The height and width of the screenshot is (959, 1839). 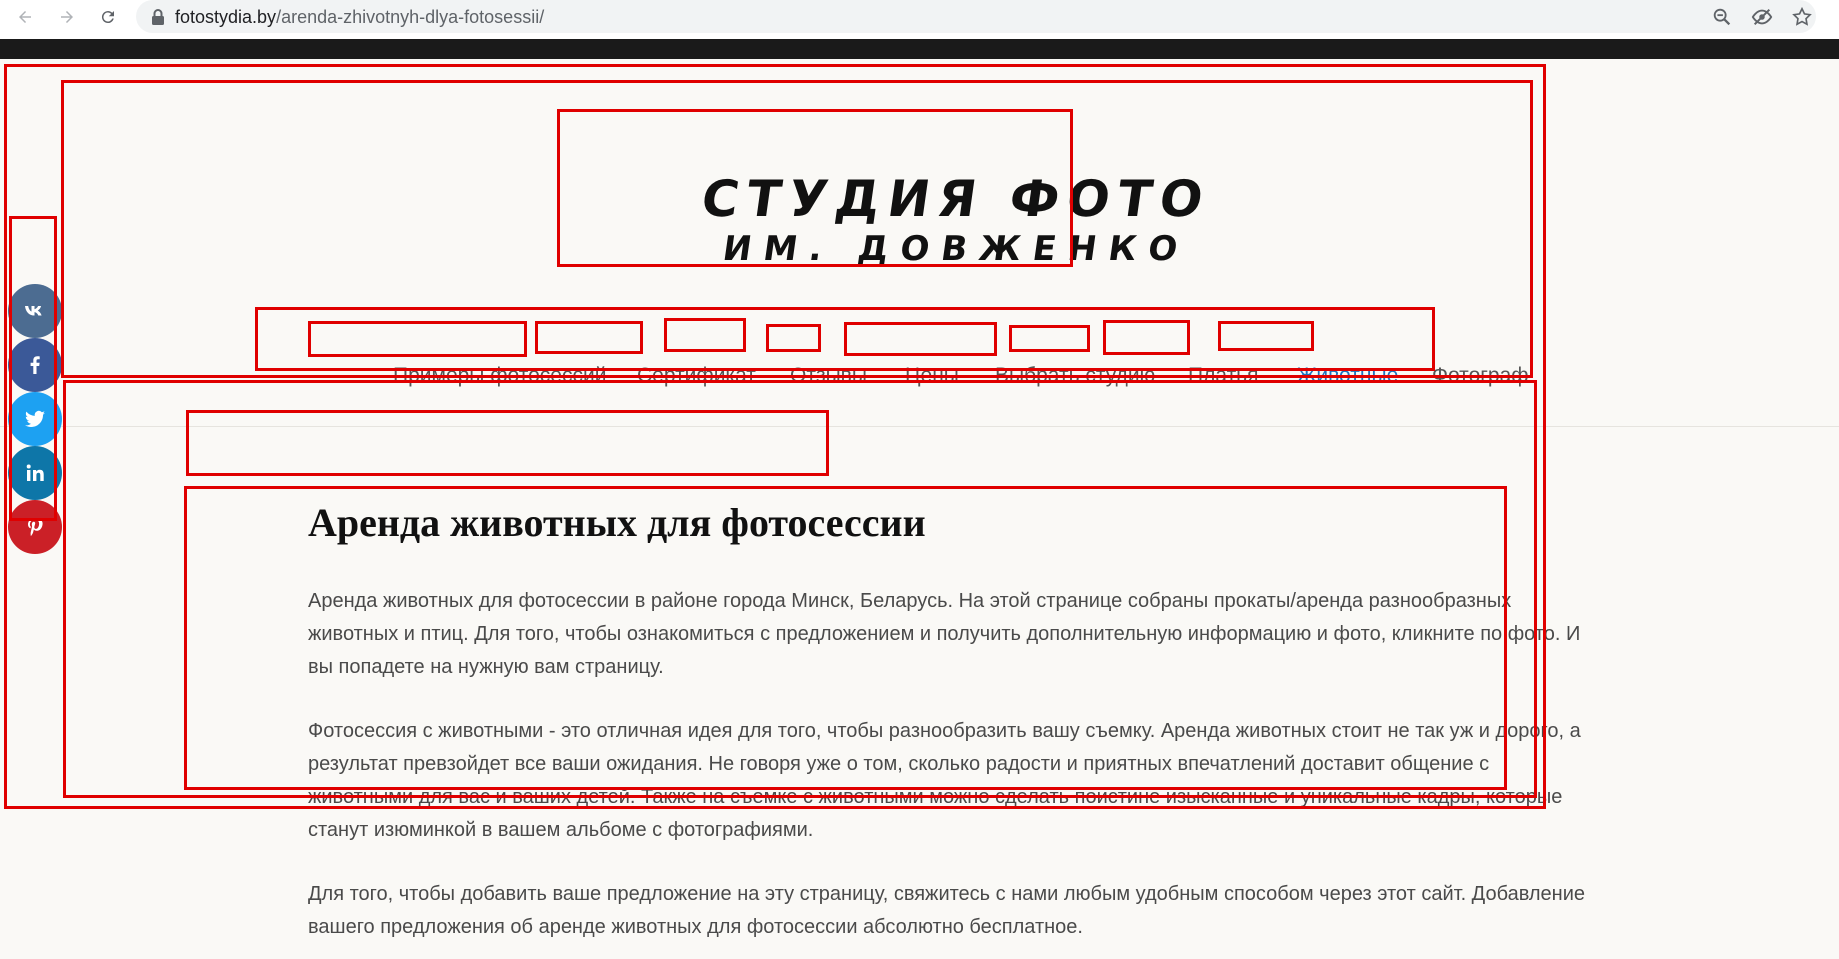 What do you see at coordinates (793, 338) in the screenshot?
I see `annotation-nav-prices` at bounding box center [793, 338].